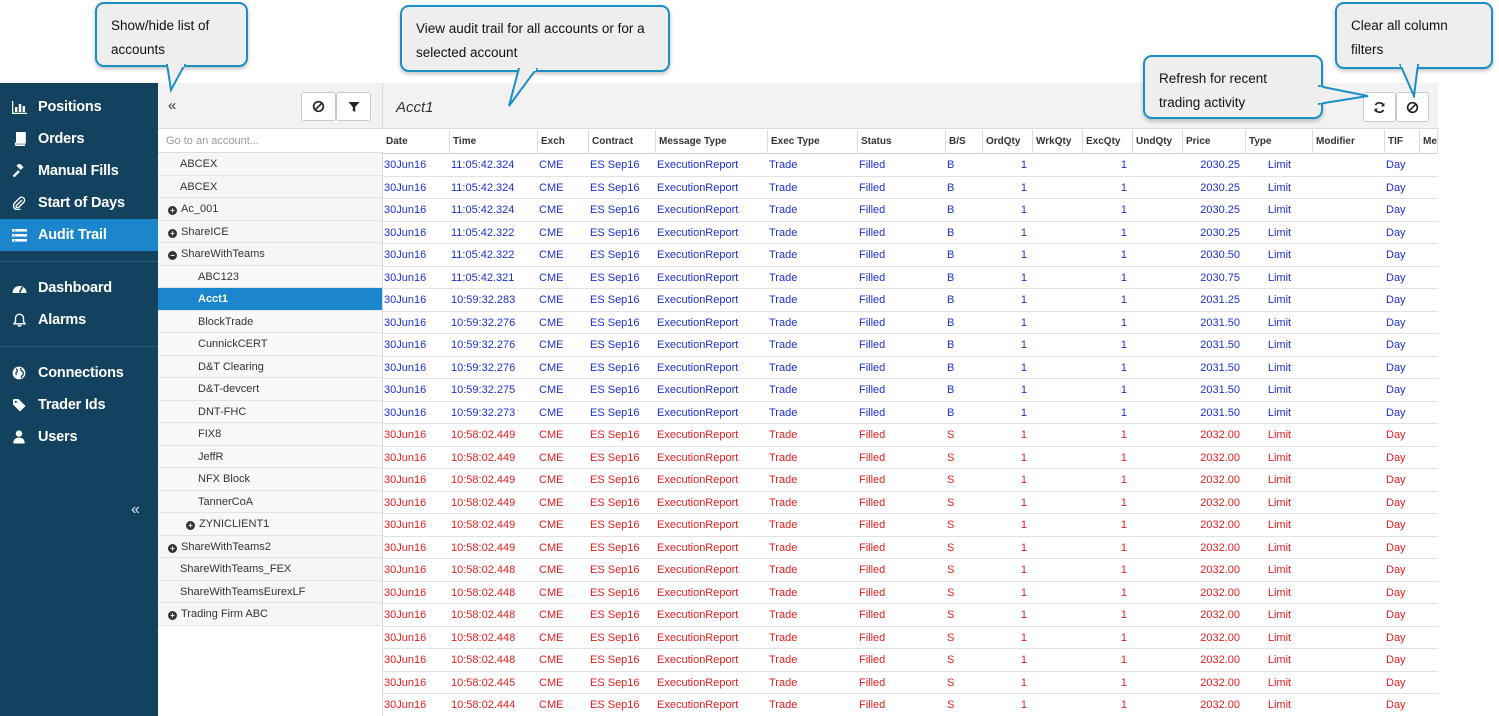 This screenshot has height=716, width=1499. Describe the element at coordinates (416, 142) in the screenshot. I see `column-header: Date` at that location.